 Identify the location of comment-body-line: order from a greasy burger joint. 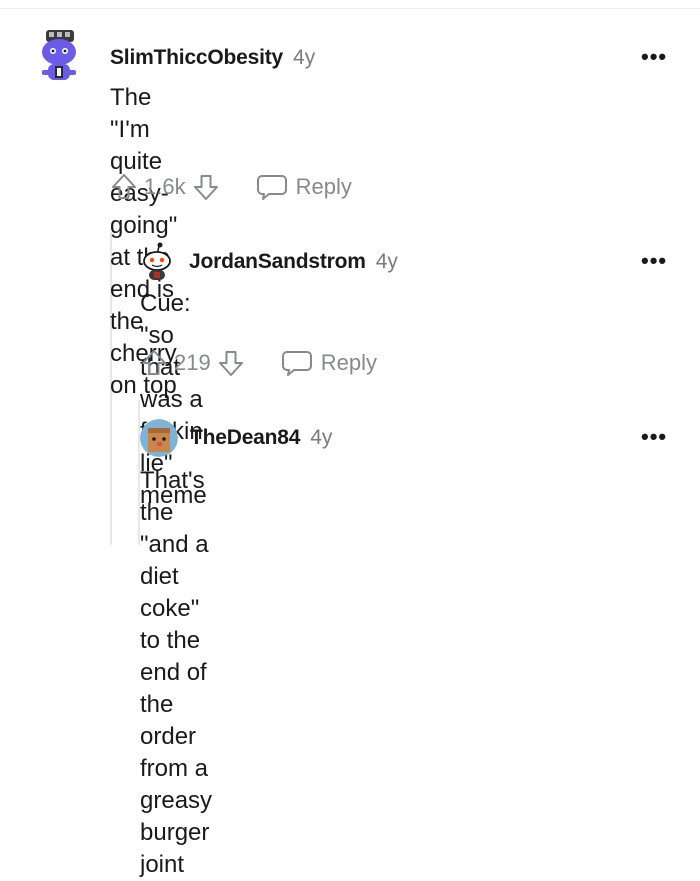
(176, 800).